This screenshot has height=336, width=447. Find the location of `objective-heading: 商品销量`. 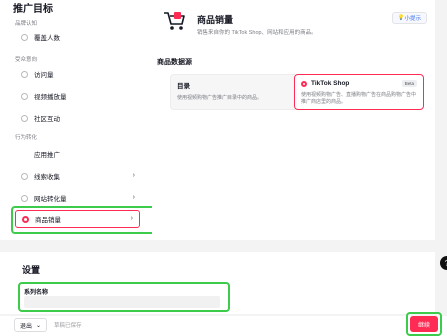

objective-heading: 商品销量 is located at coordinates (215, 20).